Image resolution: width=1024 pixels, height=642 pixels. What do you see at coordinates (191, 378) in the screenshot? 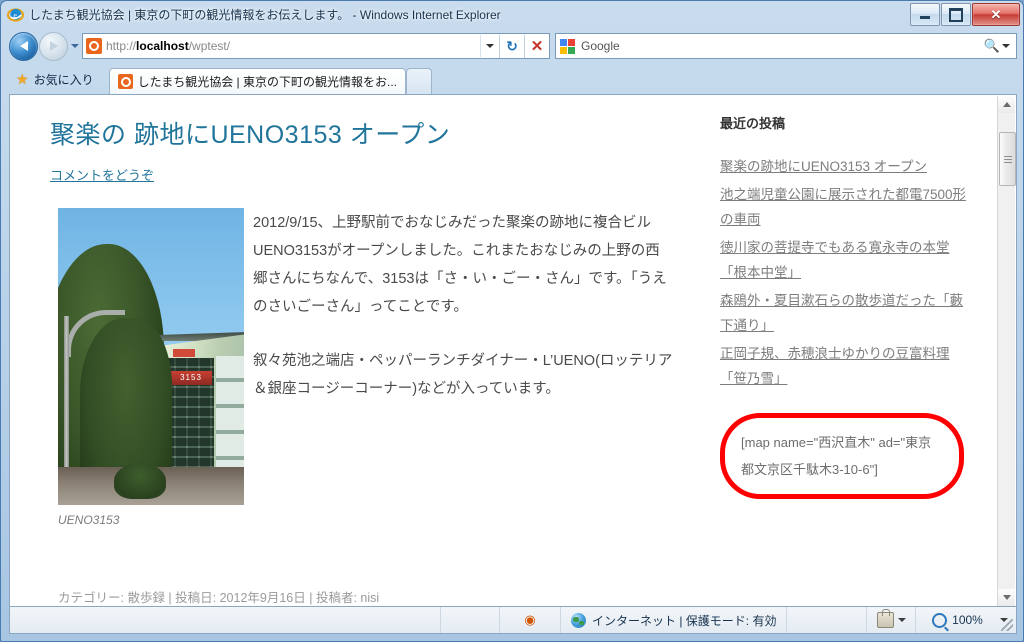
I see `photo-sign: 3153` at bounding box center [191, 378].